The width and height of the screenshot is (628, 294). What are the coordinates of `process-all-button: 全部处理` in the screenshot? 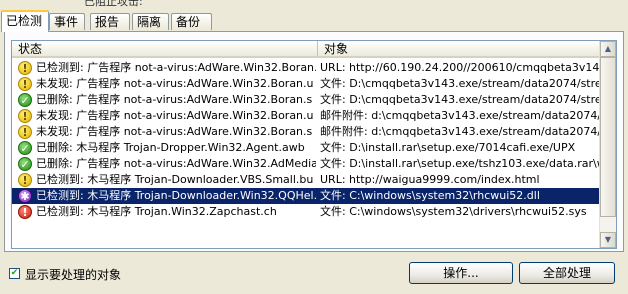 It's located at (567, 273).